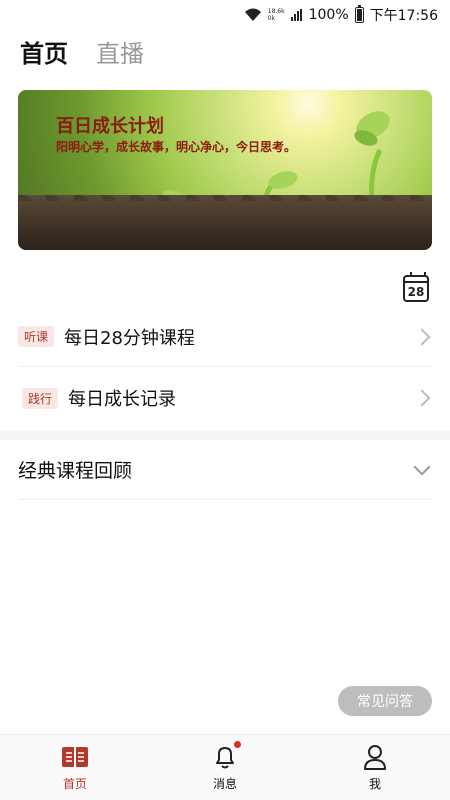 This screenshot has height=800, width=450. Describe the element at coordinates (359, 14) in the screenshot. I see `battery-icon` at that location.